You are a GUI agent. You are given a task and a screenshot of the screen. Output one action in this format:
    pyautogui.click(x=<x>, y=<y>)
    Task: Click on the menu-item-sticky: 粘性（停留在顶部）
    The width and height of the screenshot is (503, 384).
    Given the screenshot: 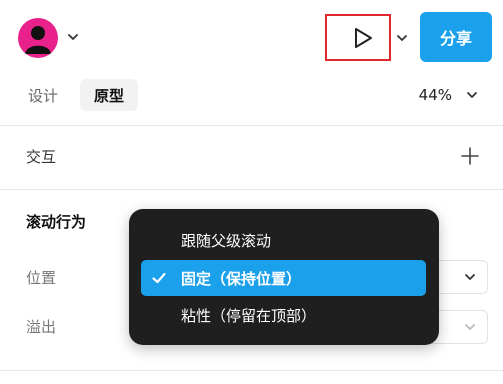 What is the action you would take?
    pyautogui.click(x=283, y=315)
    